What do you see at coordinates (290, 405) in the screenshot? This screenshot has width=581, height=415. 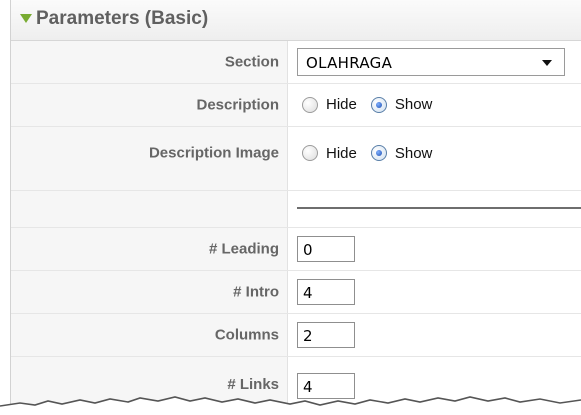 I see `torn-edge` at bounding box center [290, 405].